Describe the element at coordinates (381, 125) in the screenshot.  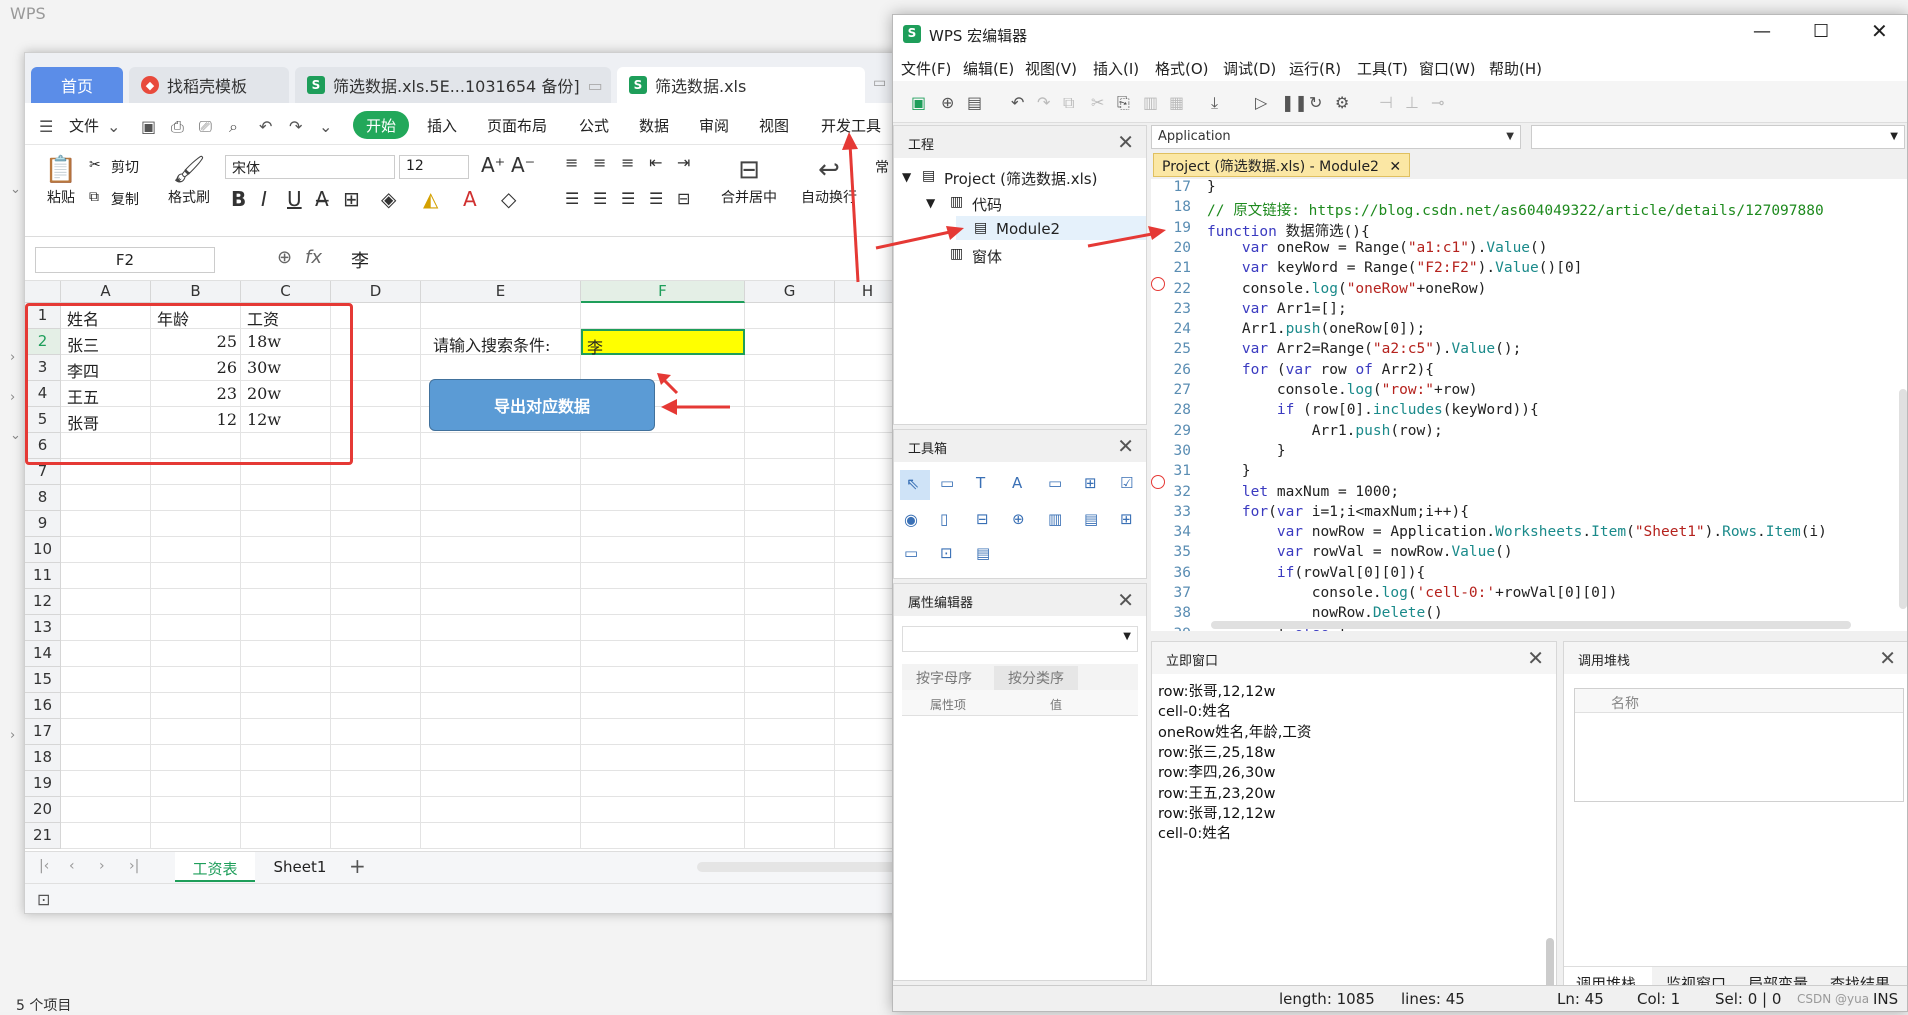
I see `menu-start: 开始` at that location.